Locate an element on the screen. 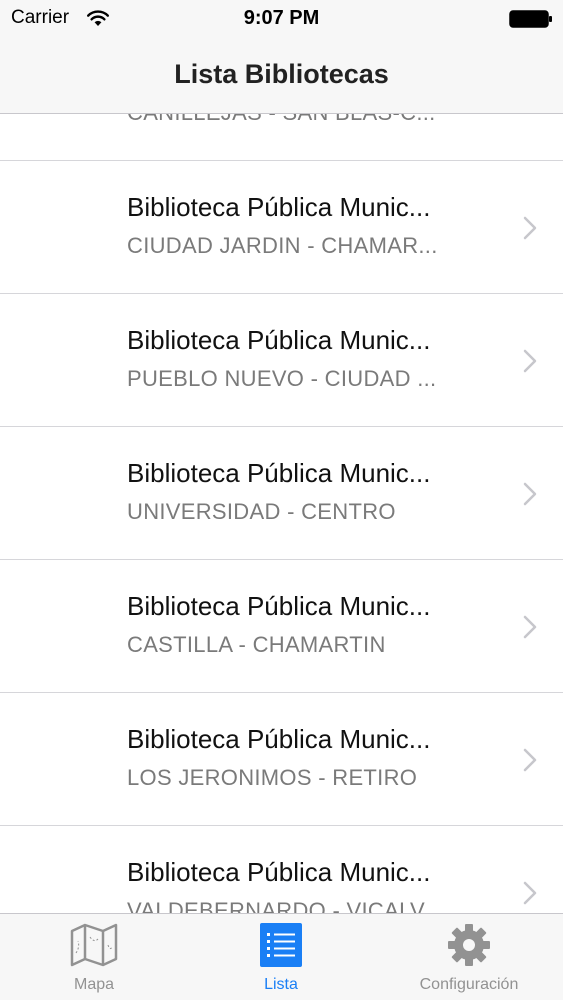  tab-mapa: Mapa is located at coordinates (94, 957).